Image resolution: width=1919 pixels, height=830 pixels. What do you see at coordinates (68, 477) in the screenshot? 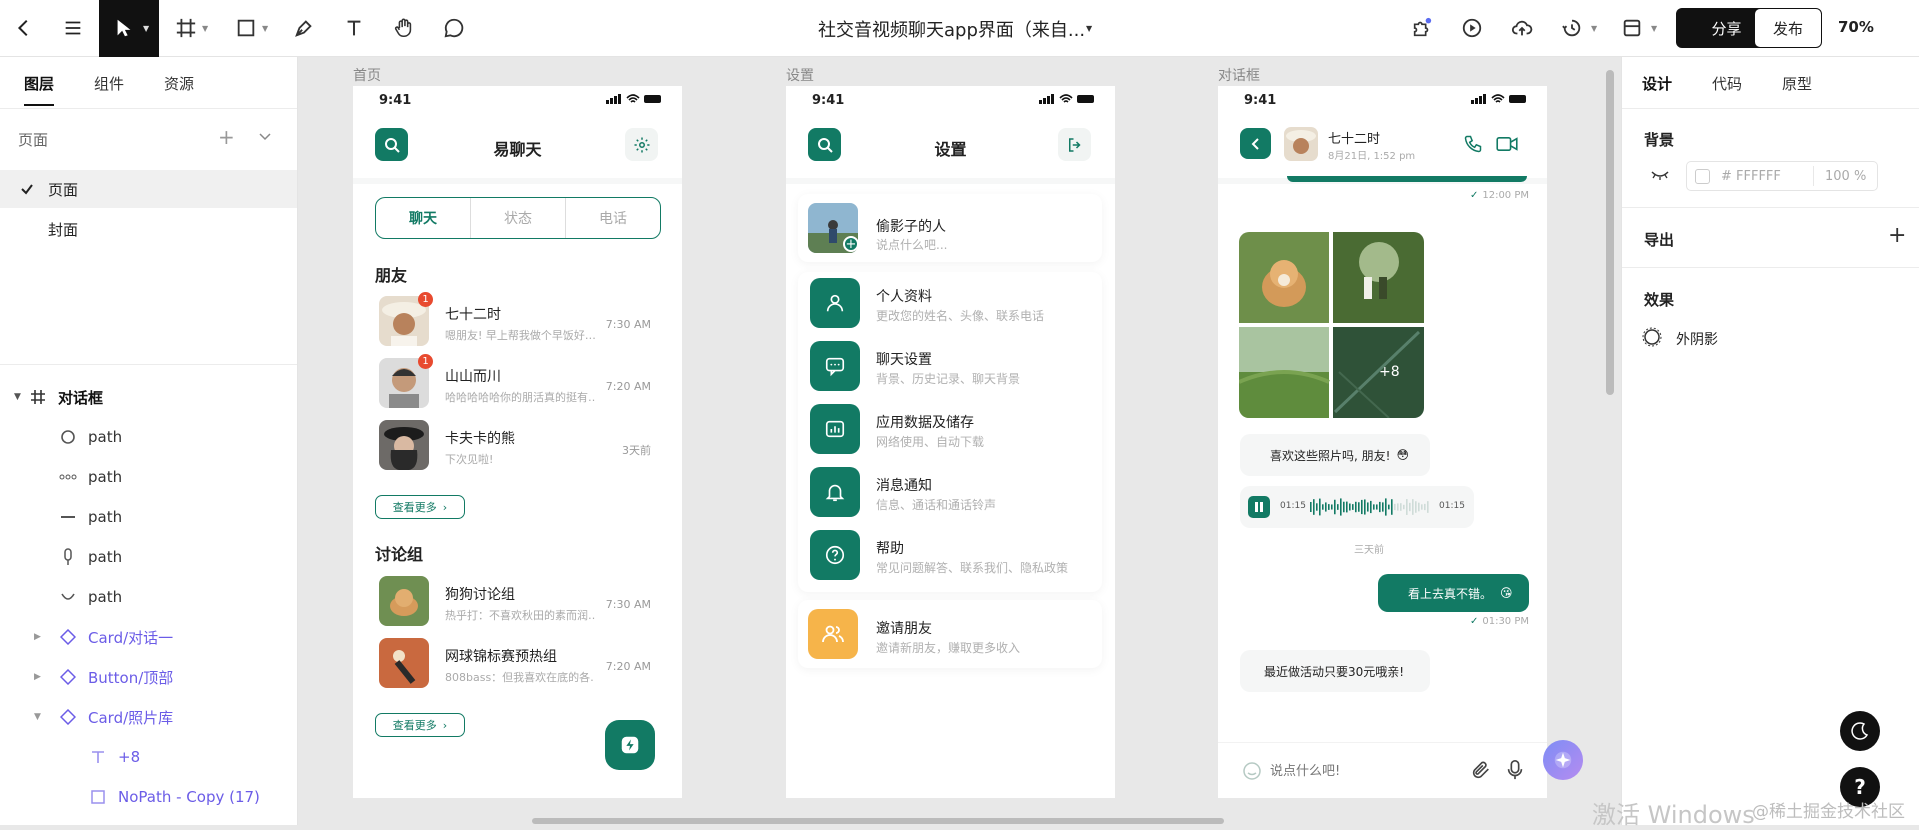
I see `dots-icon` at bounding box center [68, 477].